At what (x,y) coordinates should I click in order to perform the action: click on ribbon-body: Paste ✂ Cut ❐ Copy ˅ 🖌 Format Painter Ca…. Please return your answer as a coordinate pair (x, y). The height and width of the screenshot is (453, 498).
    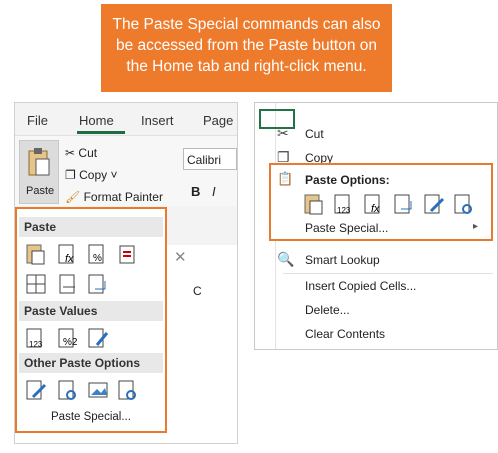
    Looking at the image, I should click on (126, 170).